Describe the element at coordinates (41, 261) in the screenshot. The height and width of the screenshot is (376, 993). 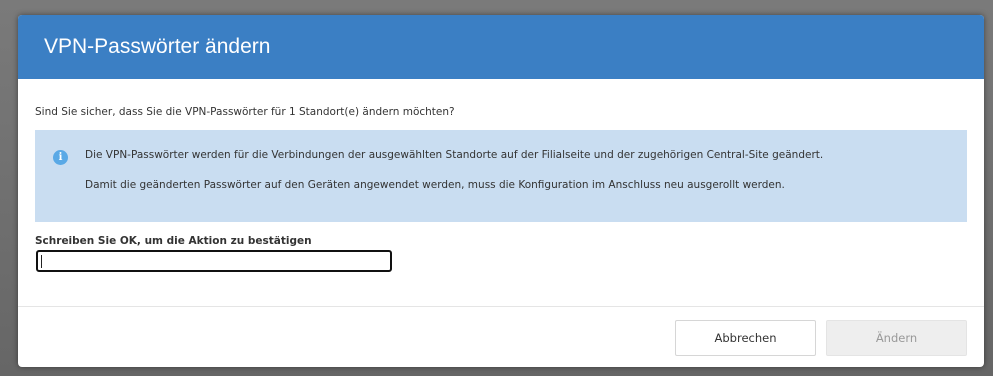
I see `text-caret` at that location.